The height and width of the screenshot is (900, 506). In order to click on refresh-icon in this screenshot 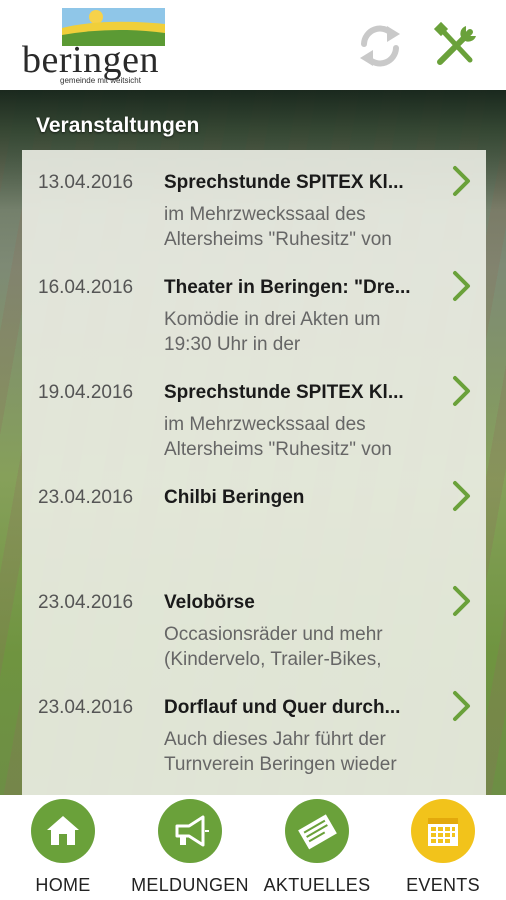, I will do `click(380, 46)`.